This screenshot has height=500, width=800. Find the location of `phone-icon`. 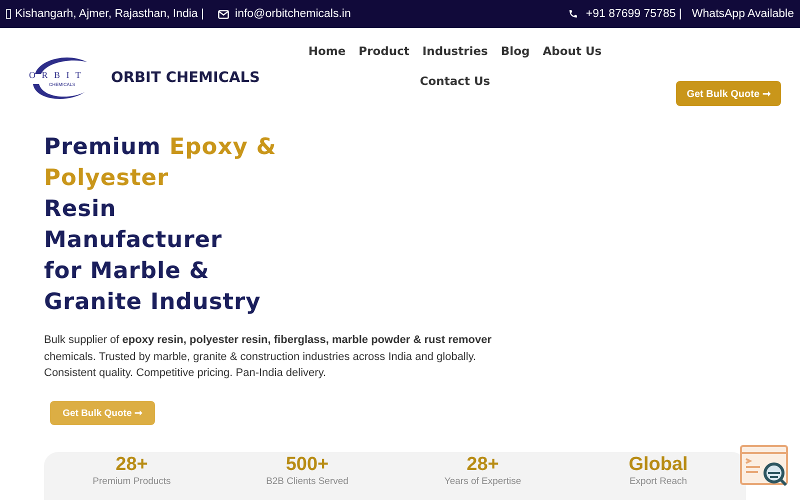

phone-icon is located at coordinates (573, 14).